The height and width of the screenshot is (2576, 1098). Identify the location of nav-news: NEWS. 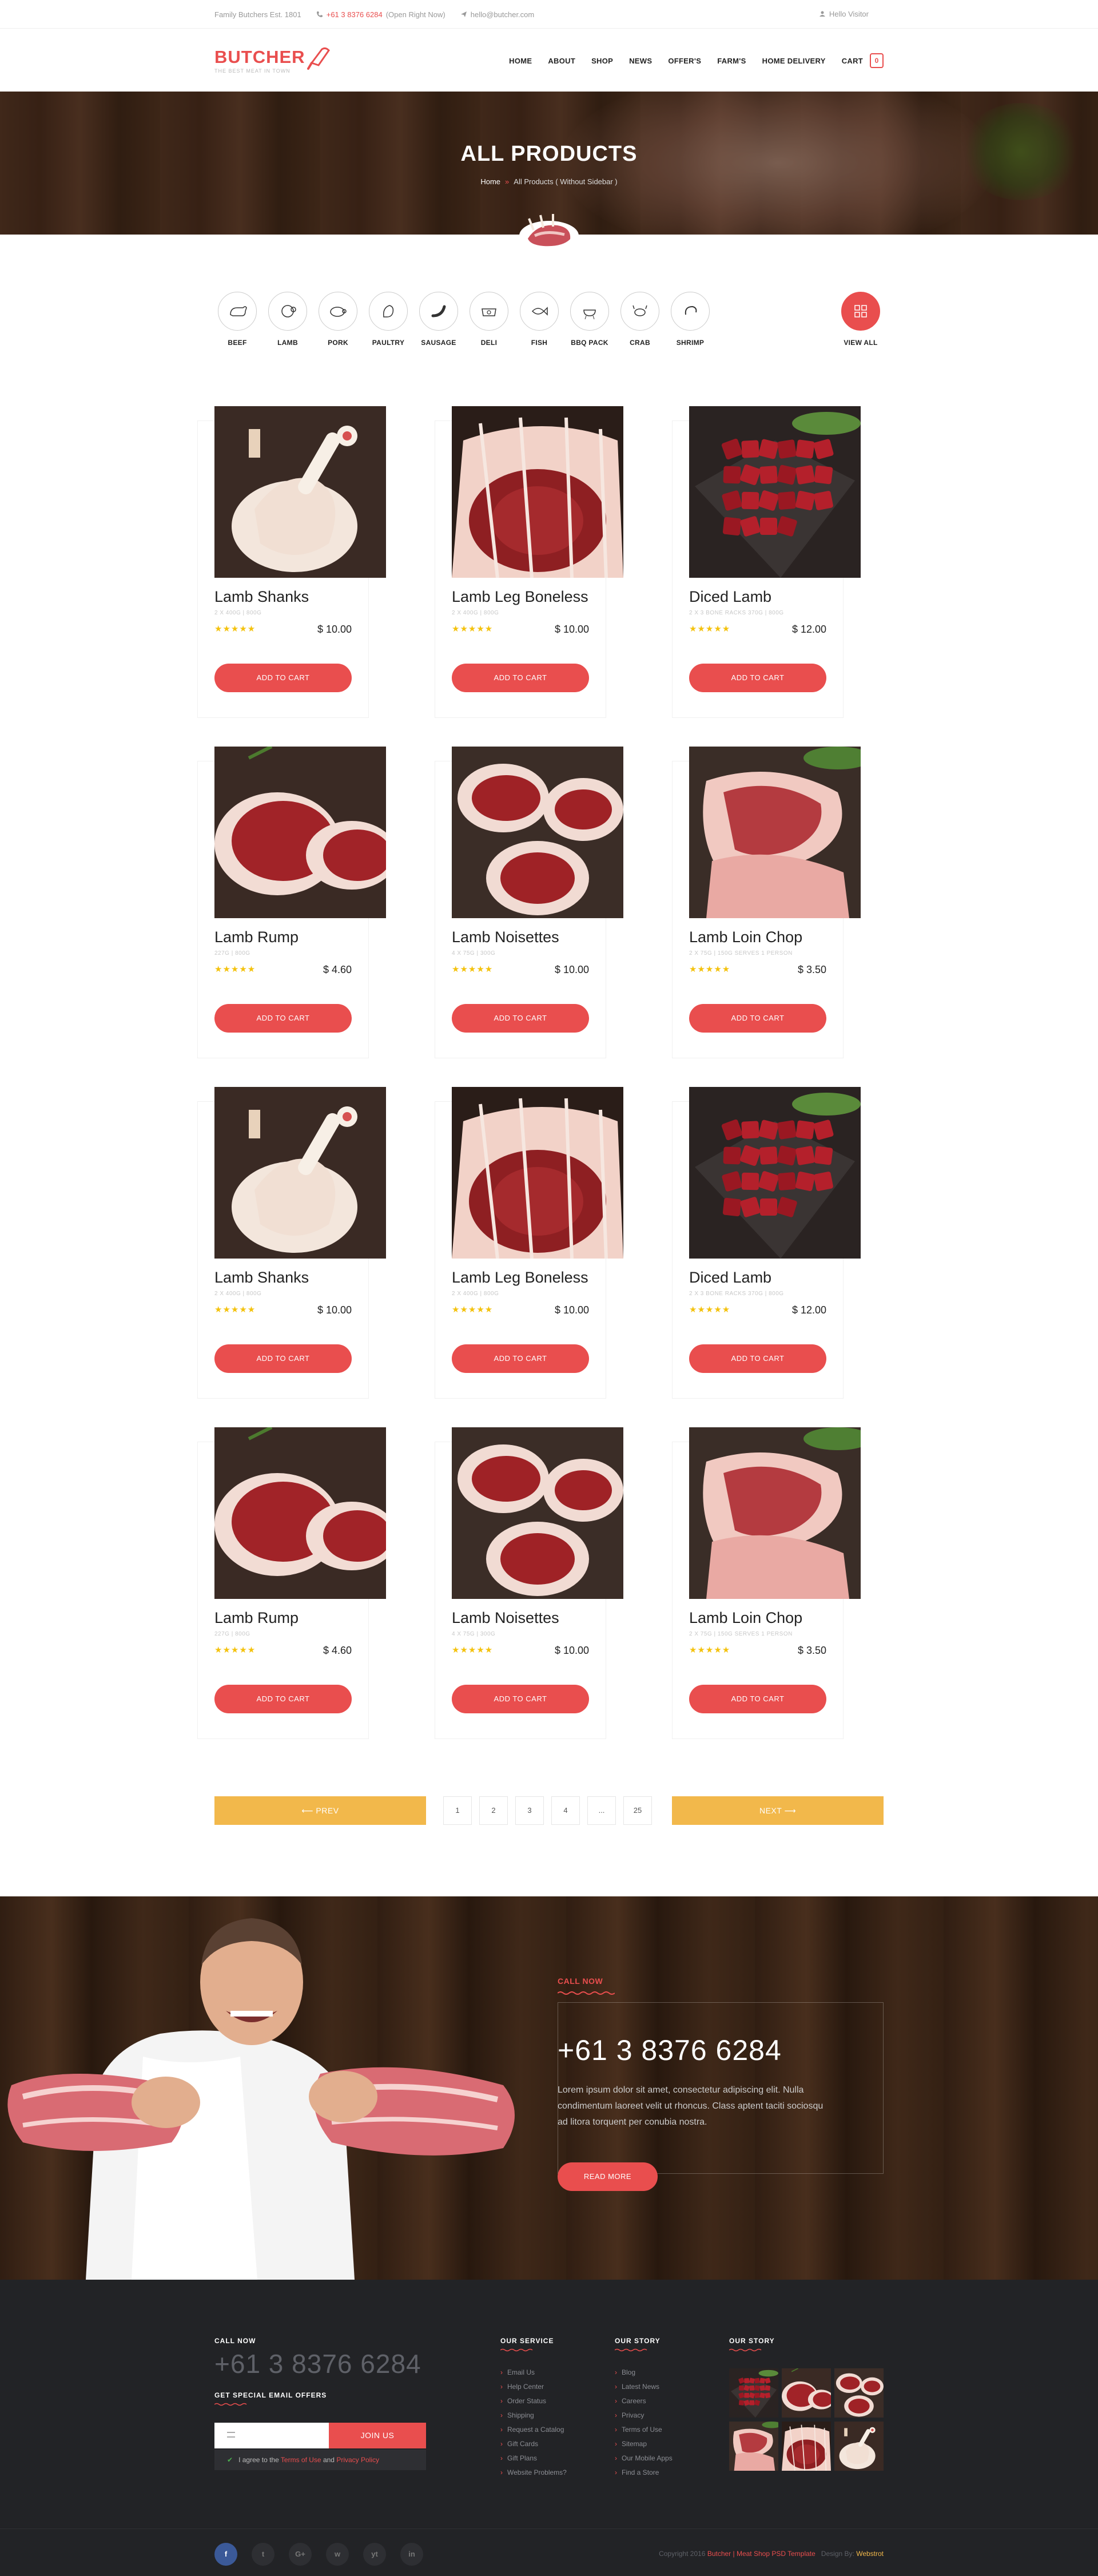
(640, 61).